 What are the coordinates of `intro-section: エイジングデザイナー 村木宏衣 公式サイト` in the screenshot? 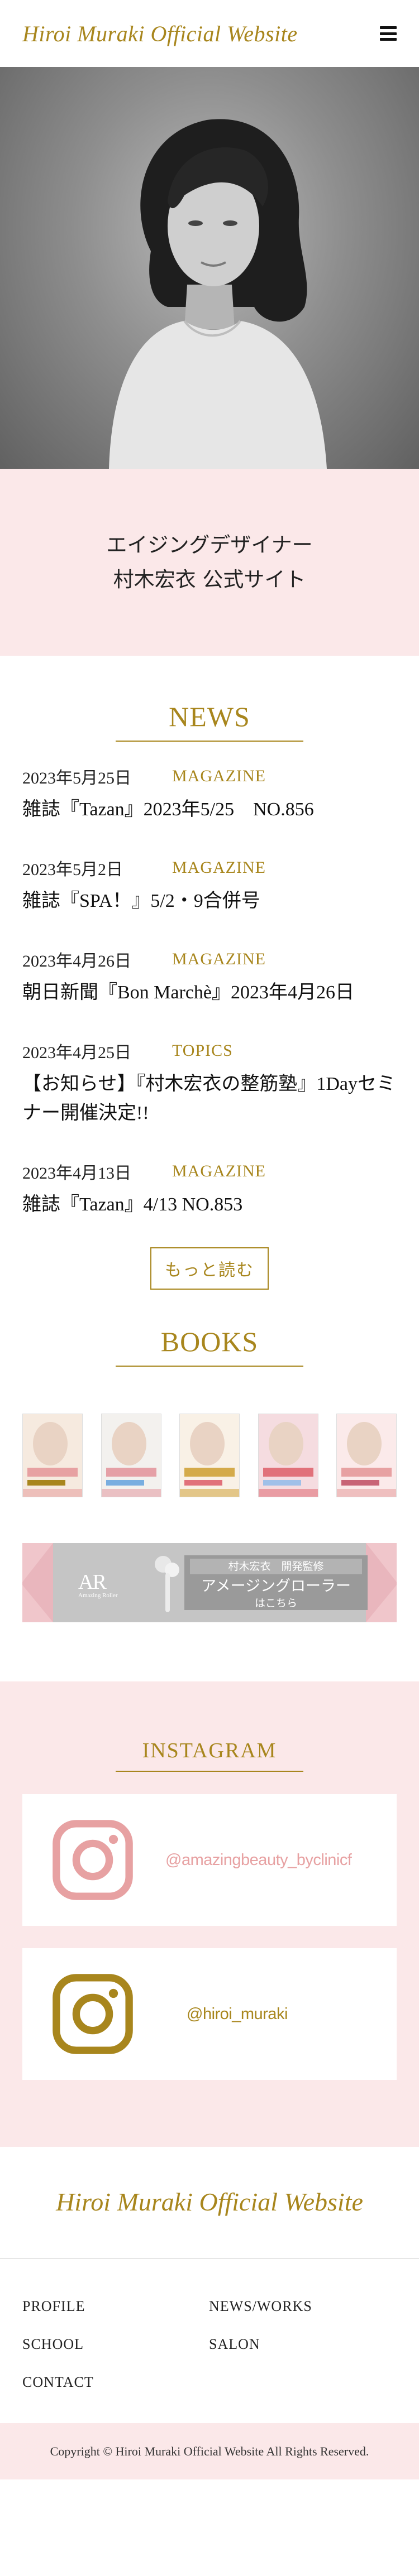 It's located at (209, 562).